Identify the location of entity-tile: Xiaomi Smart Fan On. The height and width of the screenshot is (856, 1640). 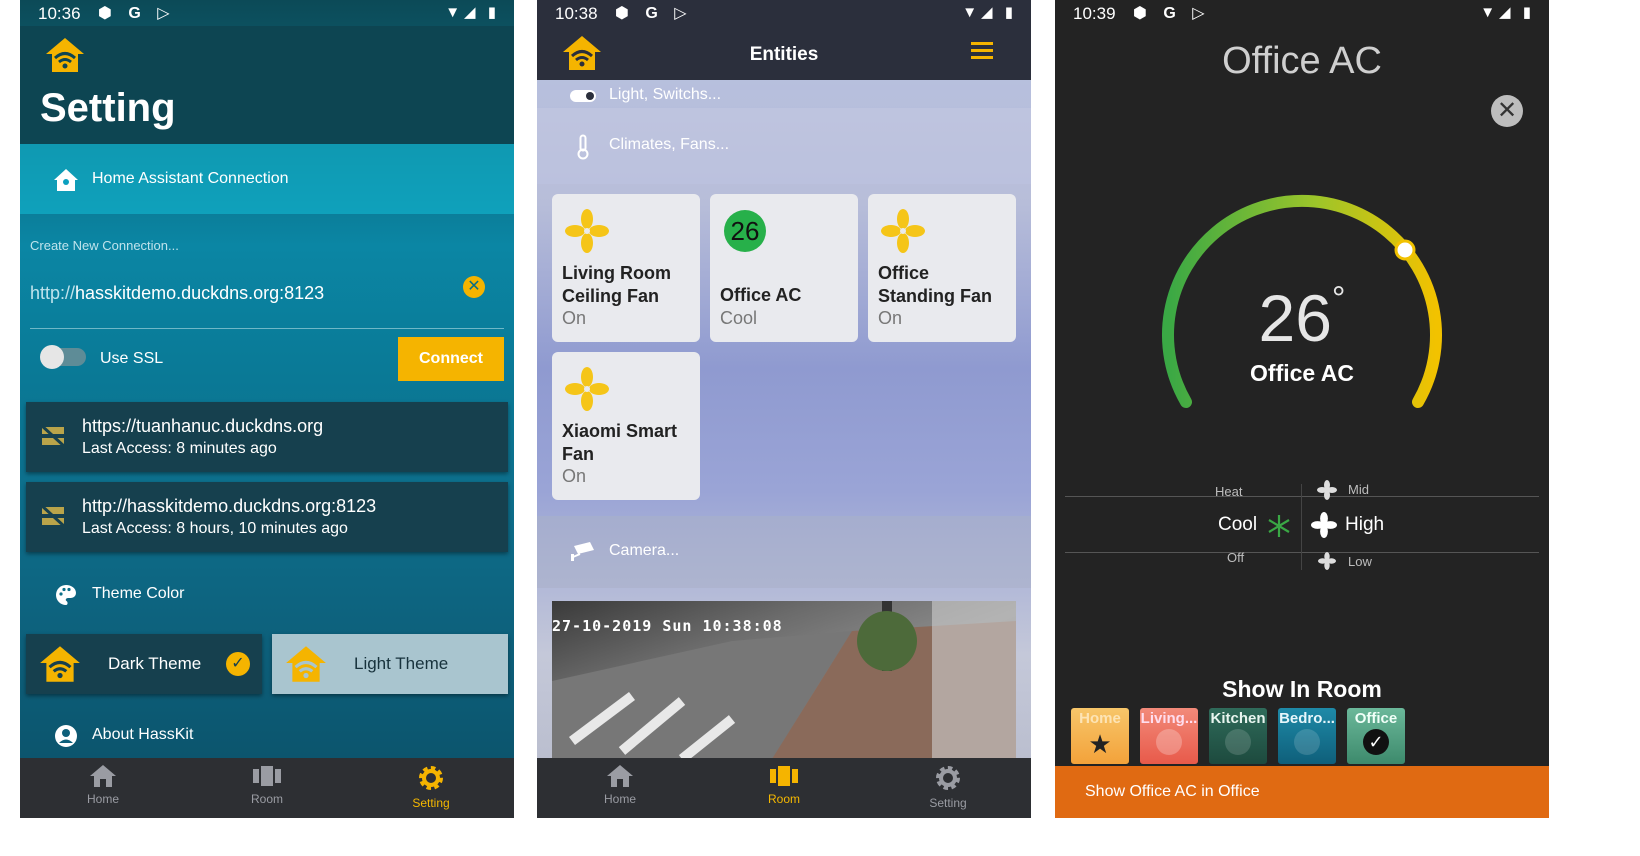
(626, 426).